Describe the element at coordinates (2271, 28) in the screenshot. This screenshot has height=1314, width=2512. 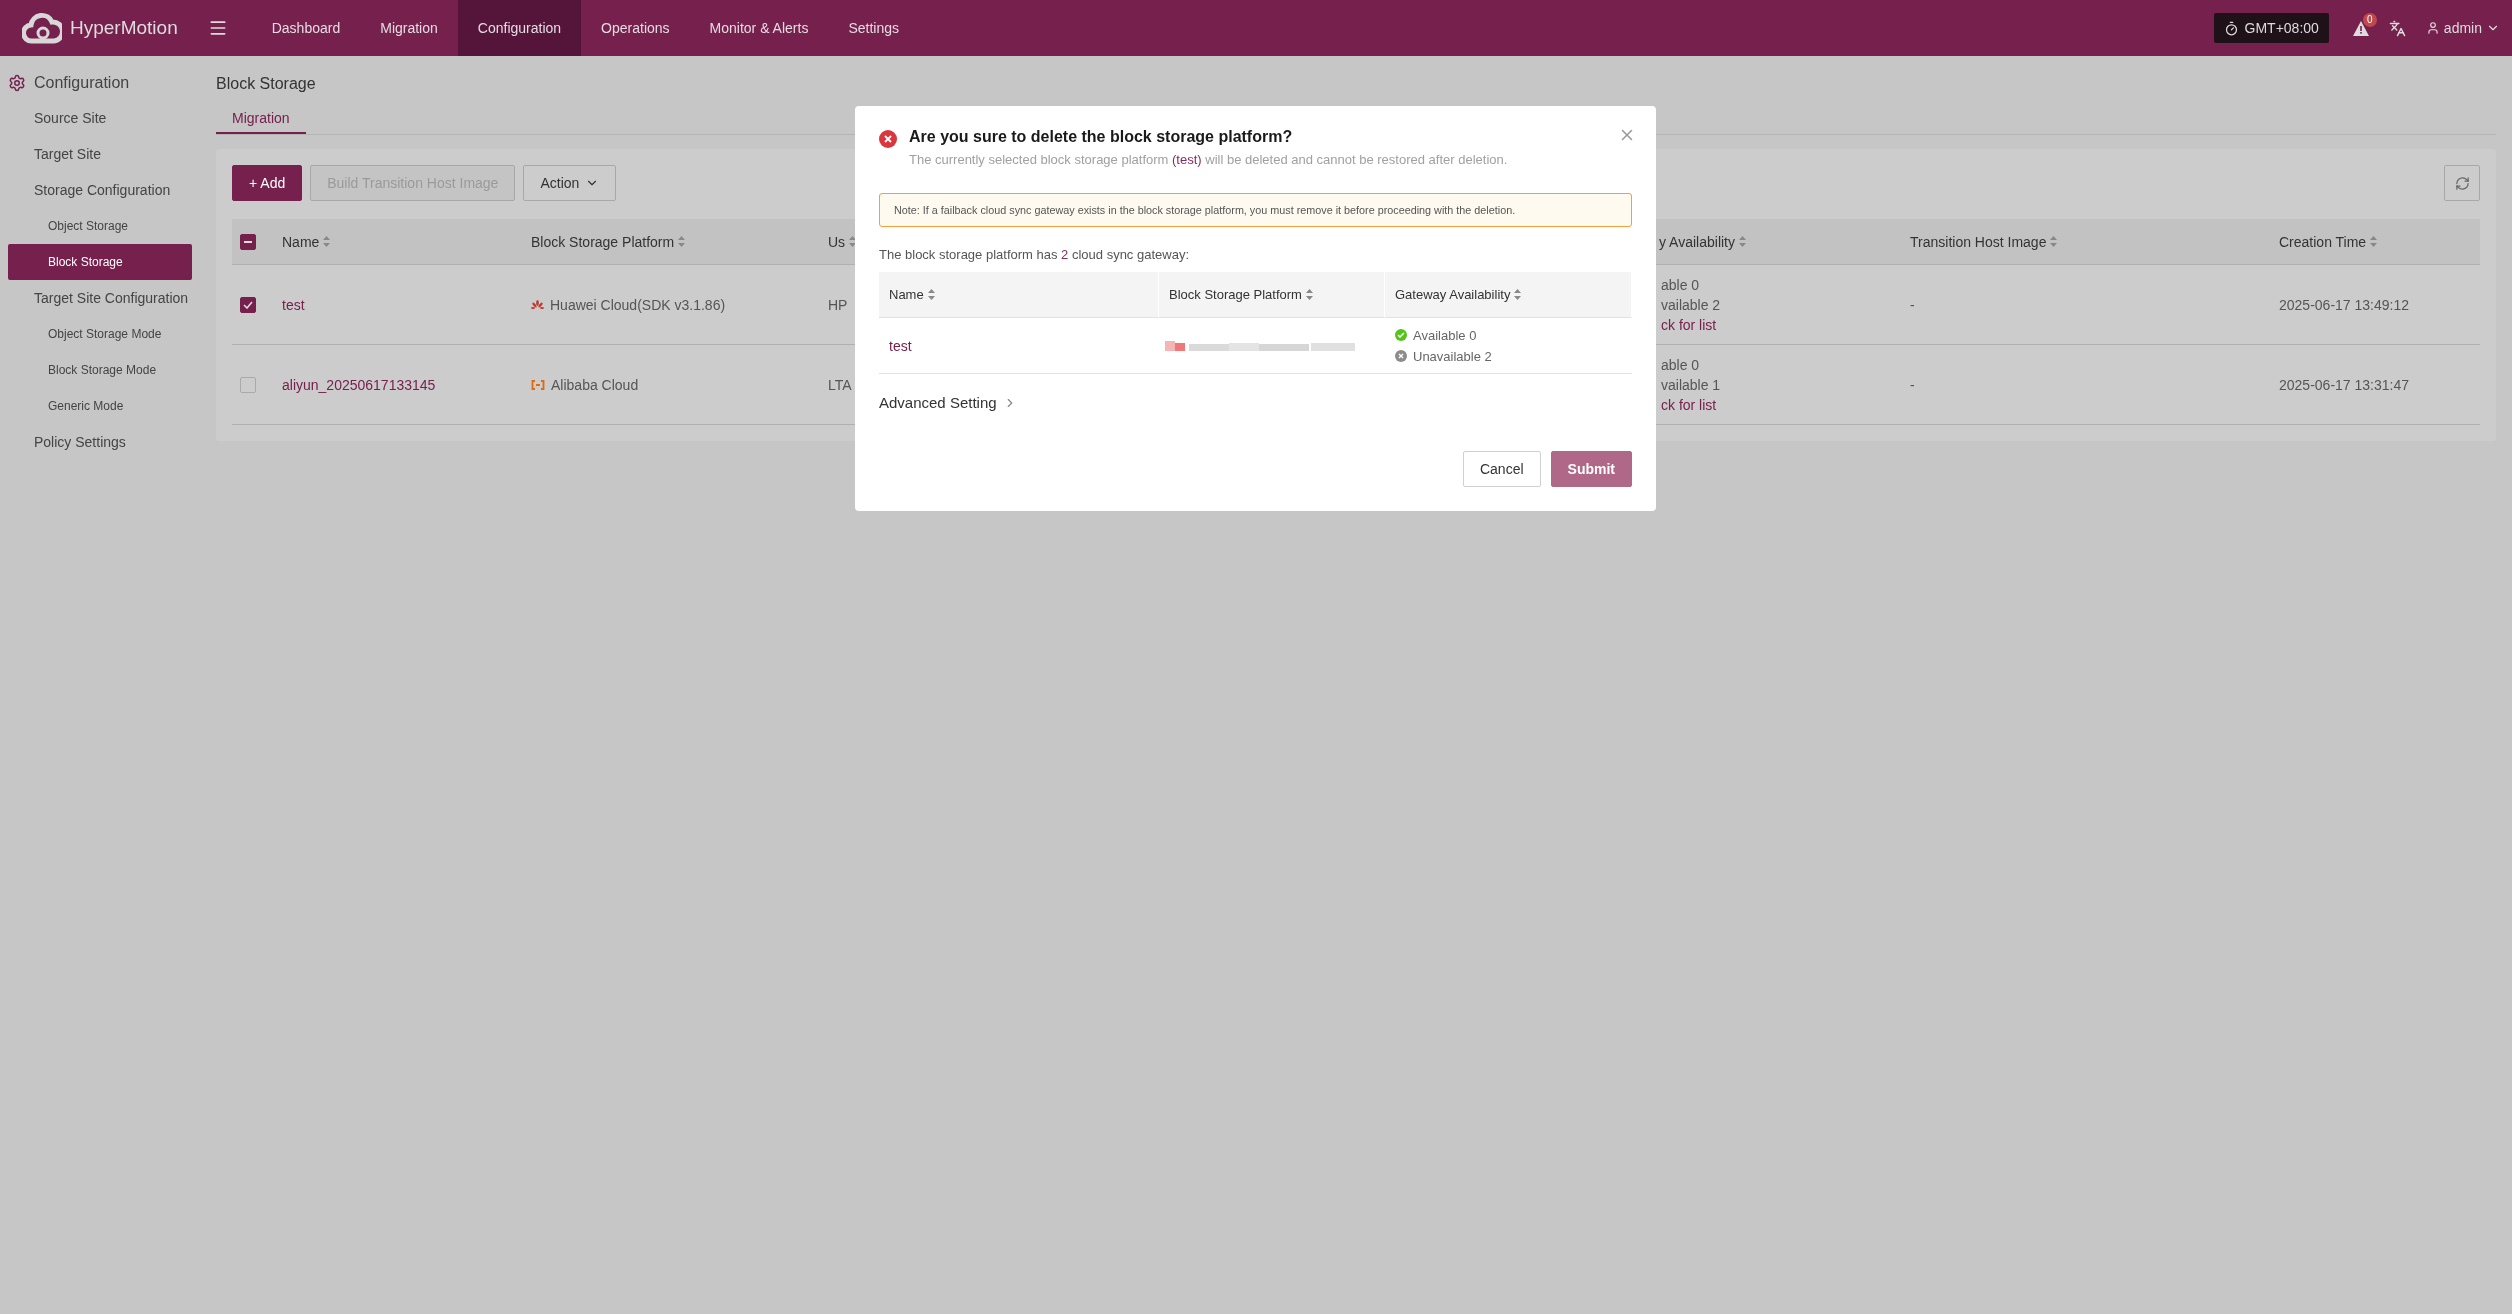
I see `timezone-button: GMT+08:00` at that location.